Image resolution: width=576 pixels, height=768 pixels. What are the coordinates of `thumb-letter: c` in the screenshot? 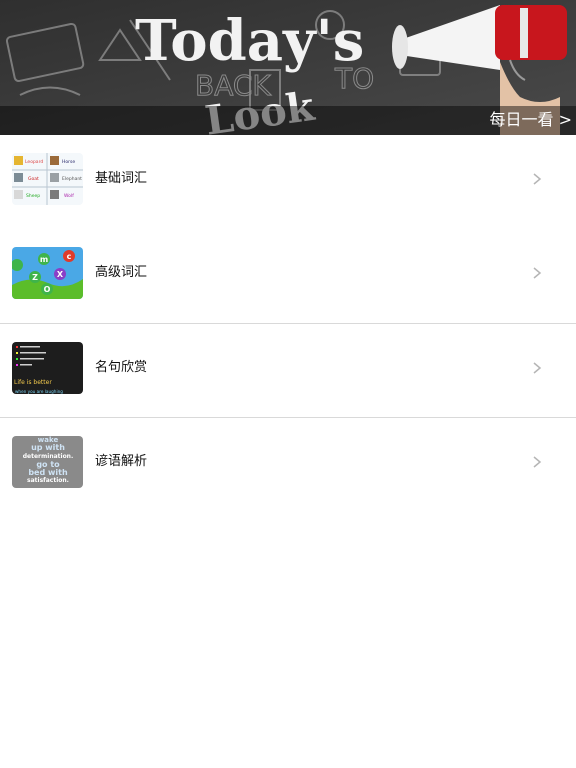 It's located at (69, 256).